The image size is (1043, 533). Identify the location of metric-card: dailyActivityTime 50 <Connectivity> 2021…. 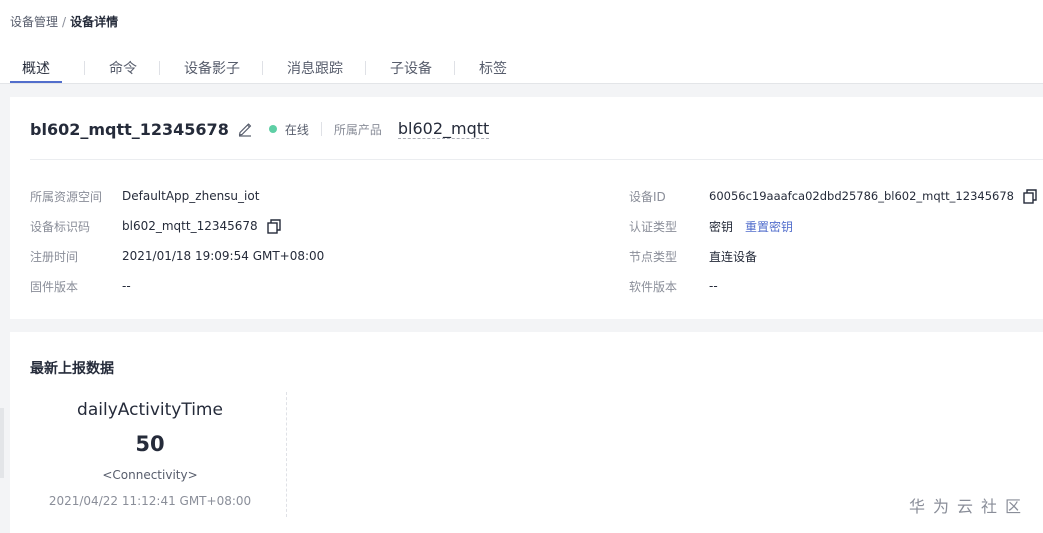
(150, 459).